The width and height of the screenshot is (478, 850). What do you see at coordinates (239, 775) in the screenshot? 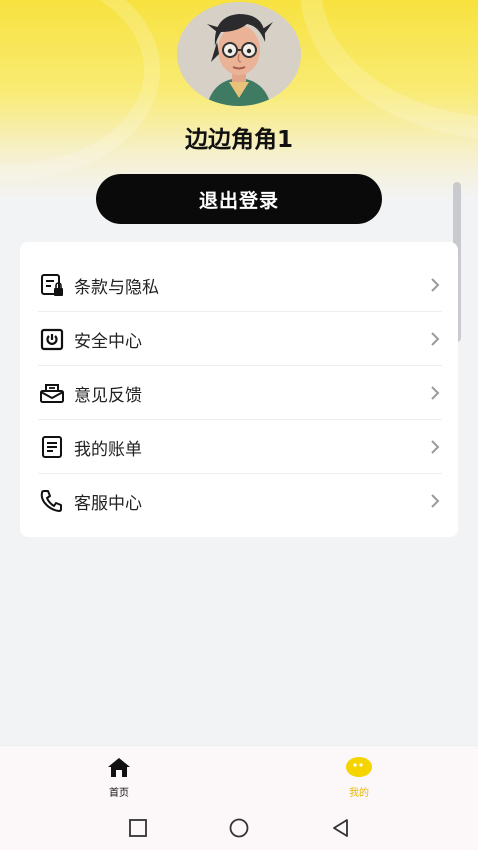
I see `bottom-tab-bar: 首页 我的` at bounding box center [239, 775].